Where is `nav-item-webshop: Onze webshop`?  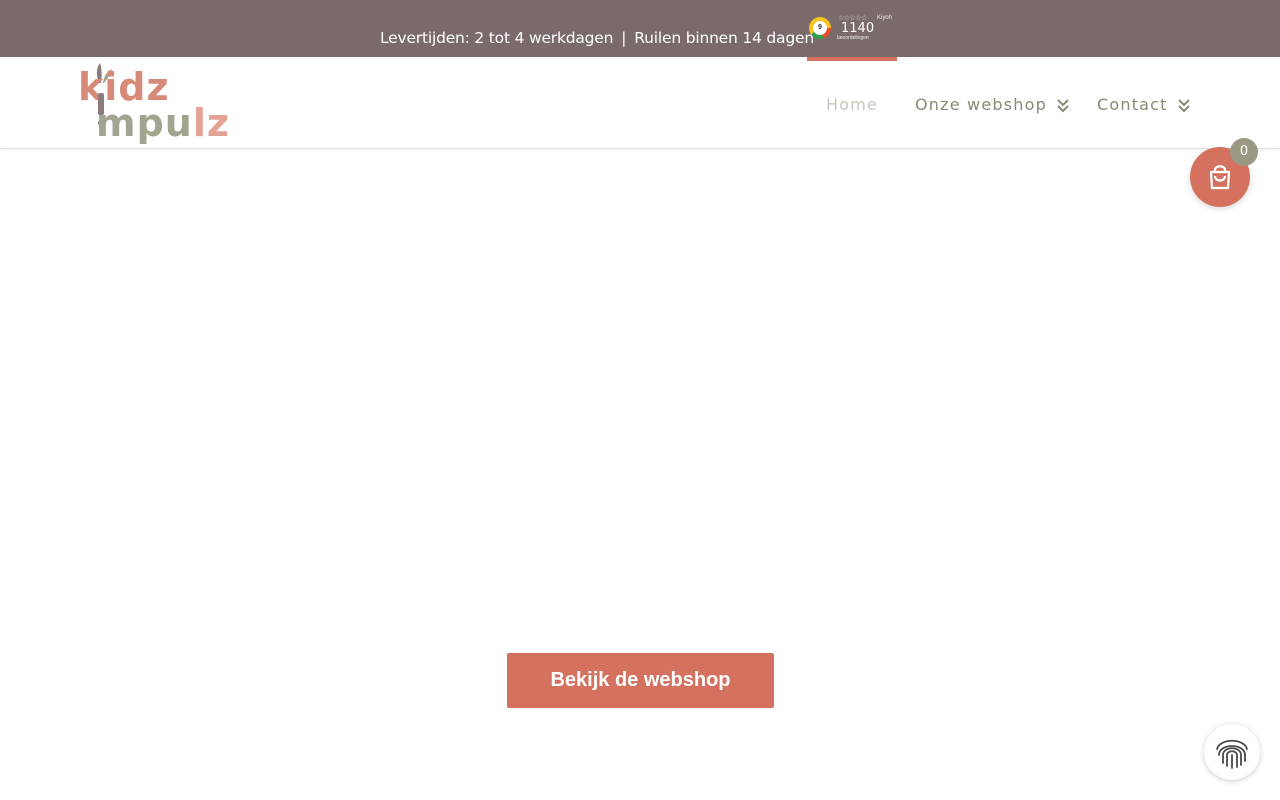 nav-item-webshop: Onze webshop is located at coordinates (992, 103).